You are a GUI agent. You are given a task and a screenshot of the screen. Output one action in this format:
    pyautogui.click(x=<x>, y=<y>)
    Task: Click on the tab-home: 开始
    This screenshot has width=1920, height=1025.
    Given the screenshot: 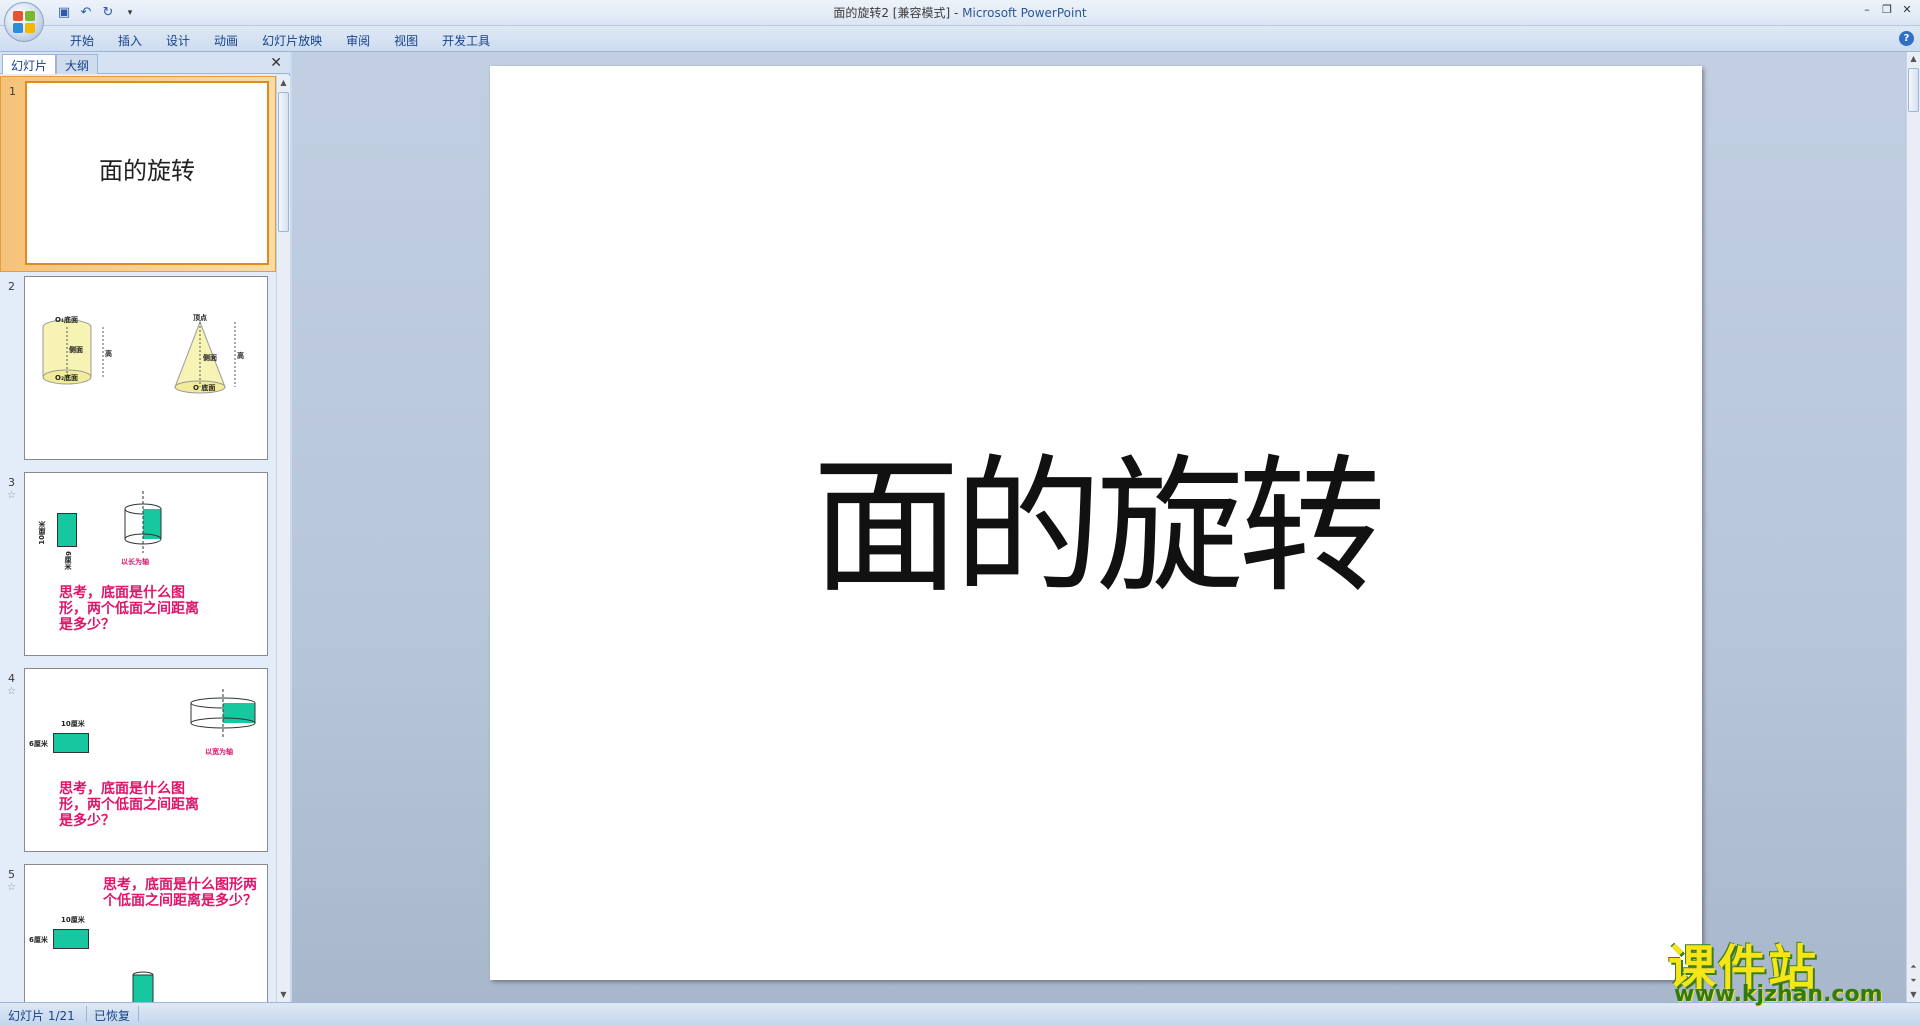 What is the action you would take?
    pyautogui.click(x=82, y=40)
    